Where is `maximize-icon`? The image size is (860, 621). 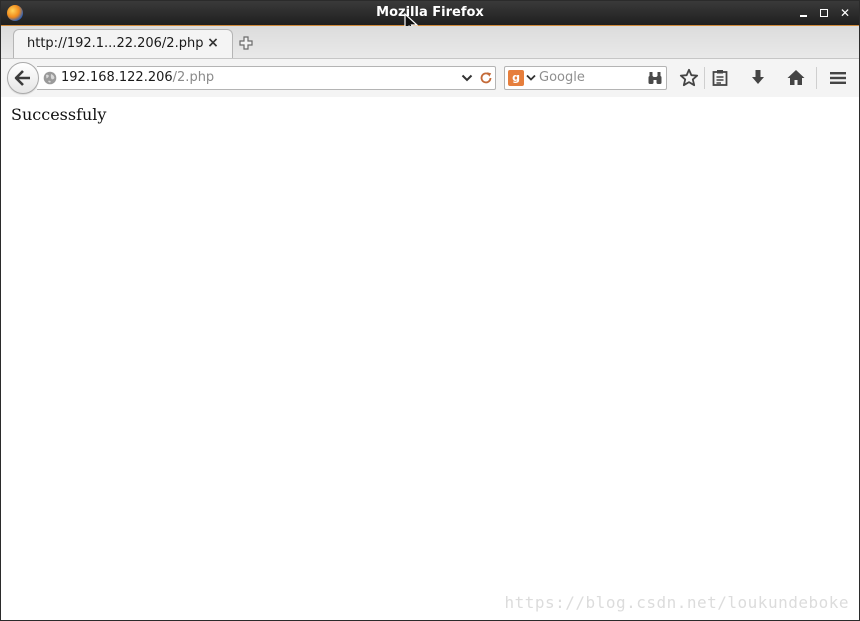 maximize-icon is located at coordinates (824, 13).